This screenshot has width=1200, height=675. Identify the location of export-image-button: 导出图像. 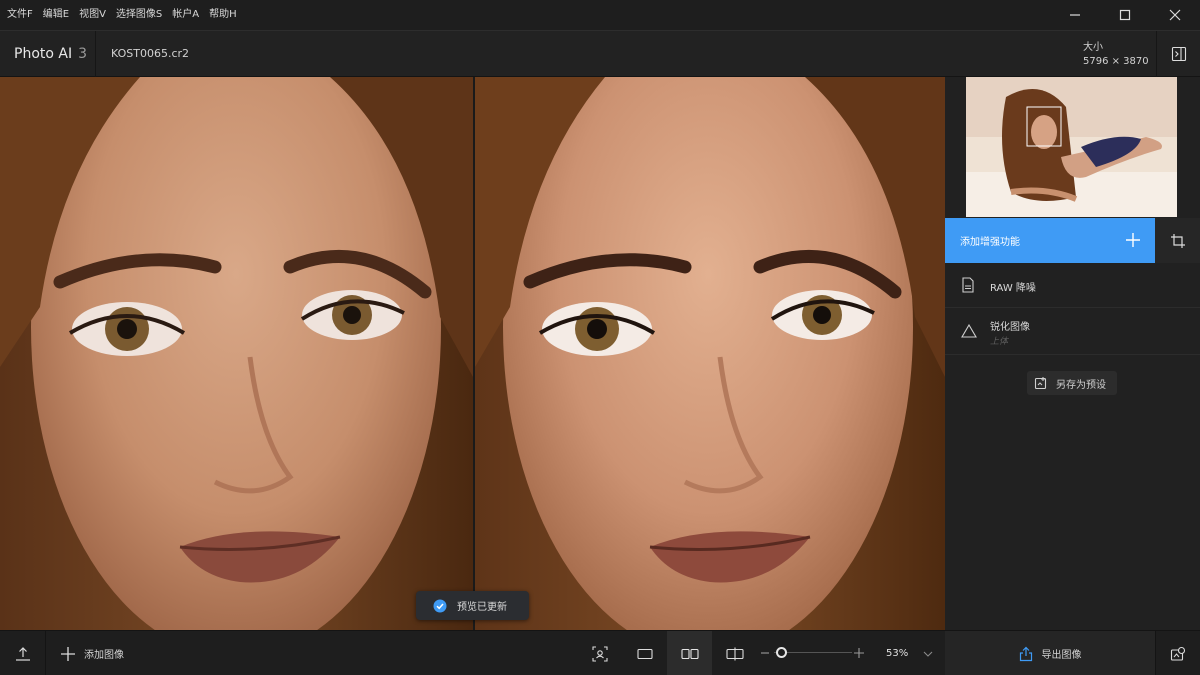
(1050, 653).